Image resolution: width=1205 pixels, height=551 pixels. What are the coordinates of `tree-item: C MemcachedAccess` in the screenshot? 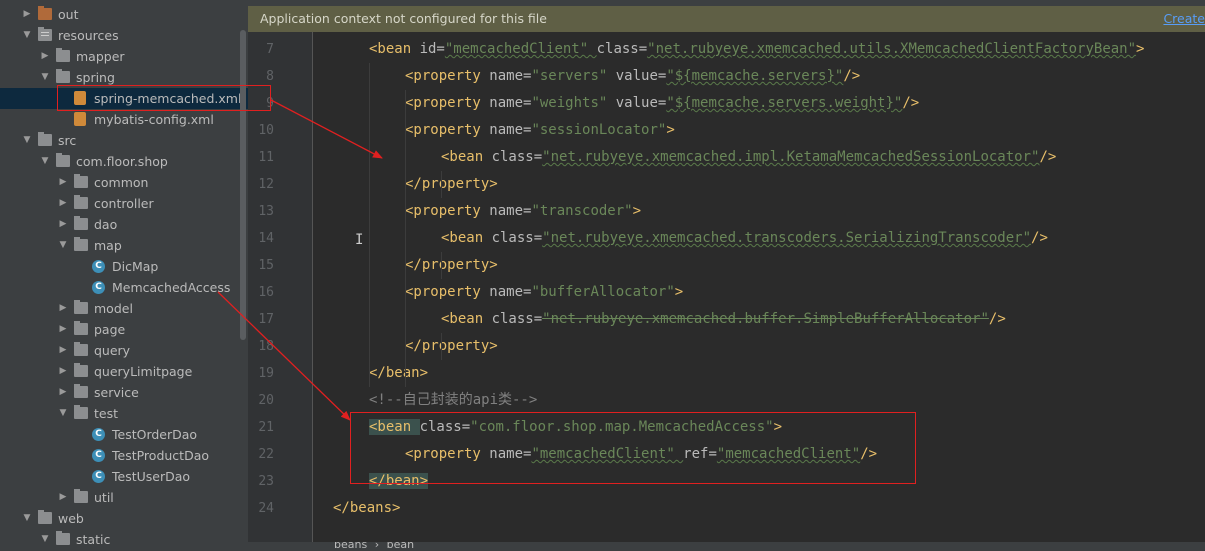 It's located at (124, 287).